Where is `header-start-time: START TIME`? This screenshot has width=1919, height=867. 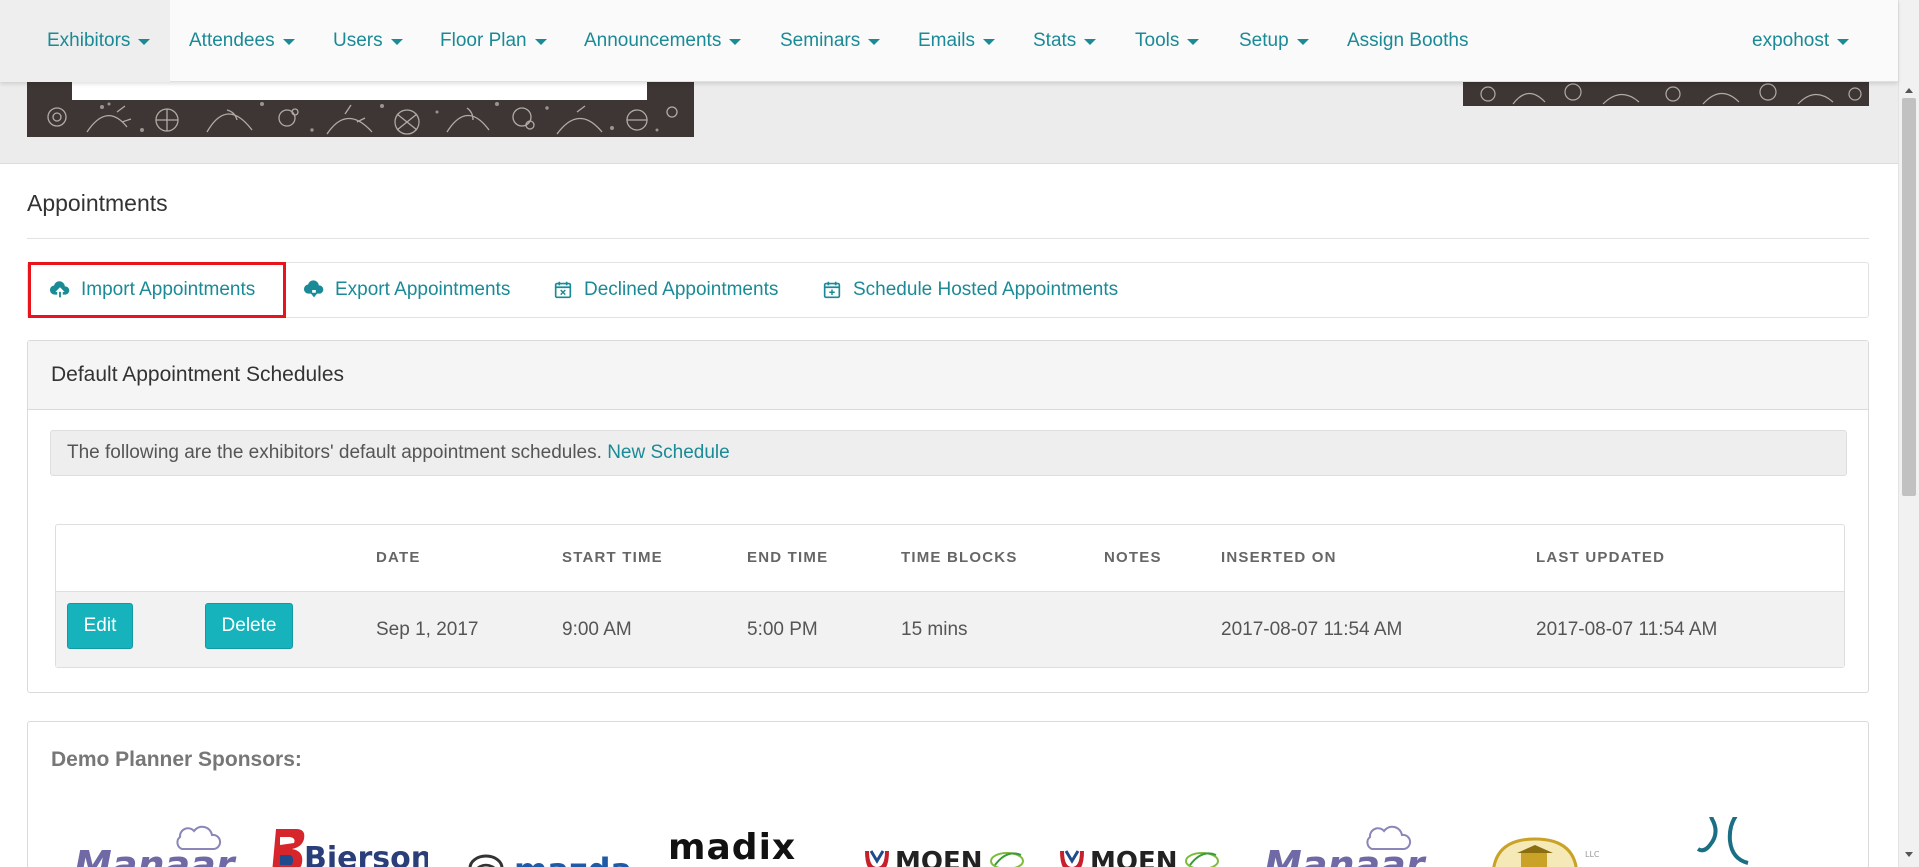
header-start-time: START TIME is located at coordinates (612, 557).